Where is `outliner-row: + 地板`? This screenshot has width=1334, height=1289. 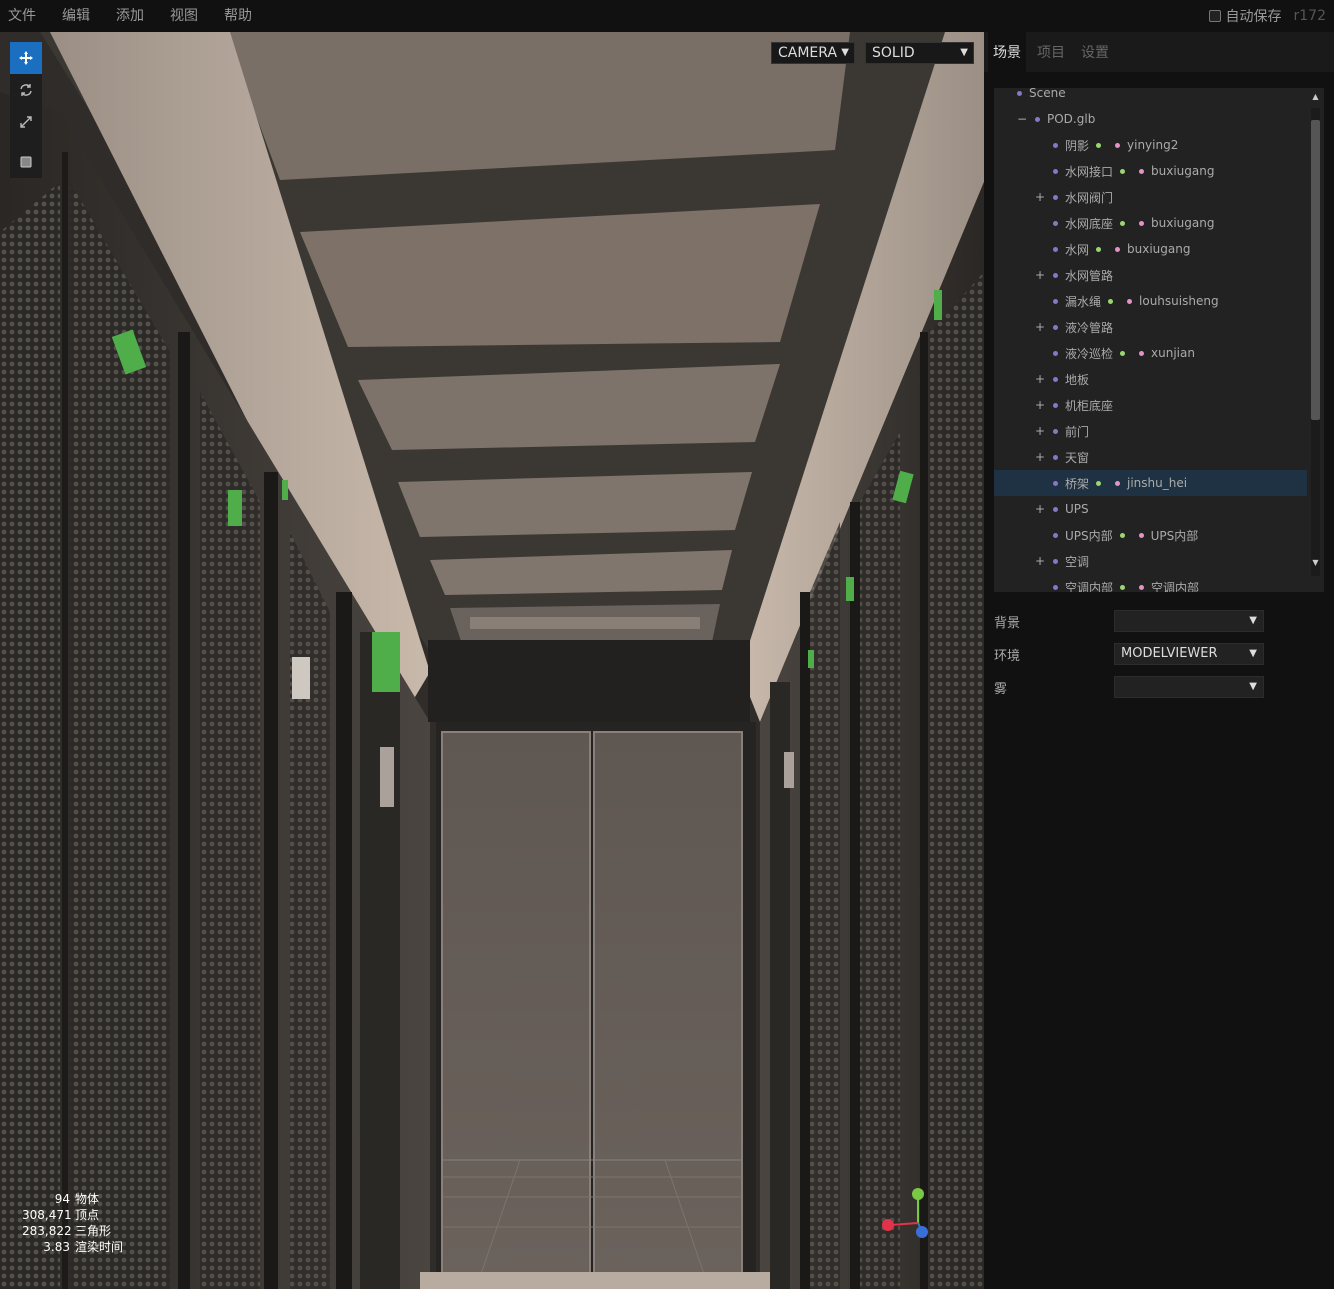
outliner-row: + 地板 is located at coordinates (1150, 379).